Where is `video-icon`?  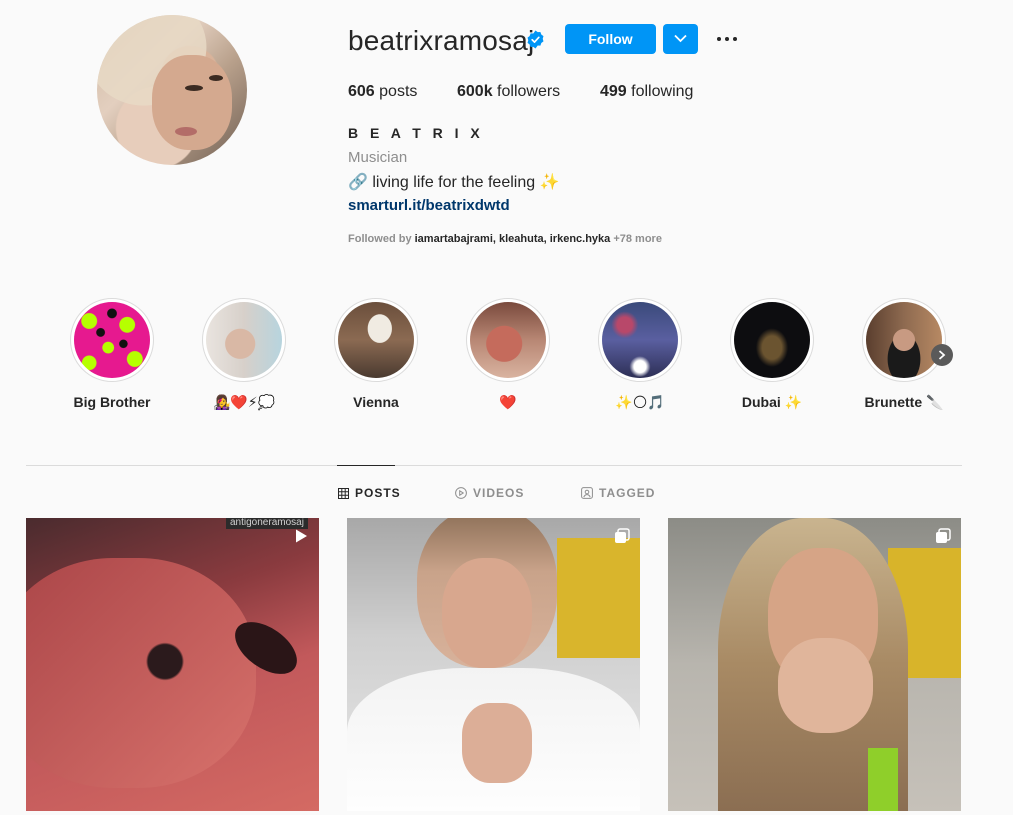 video-icon is located at coordinates (301, 536).